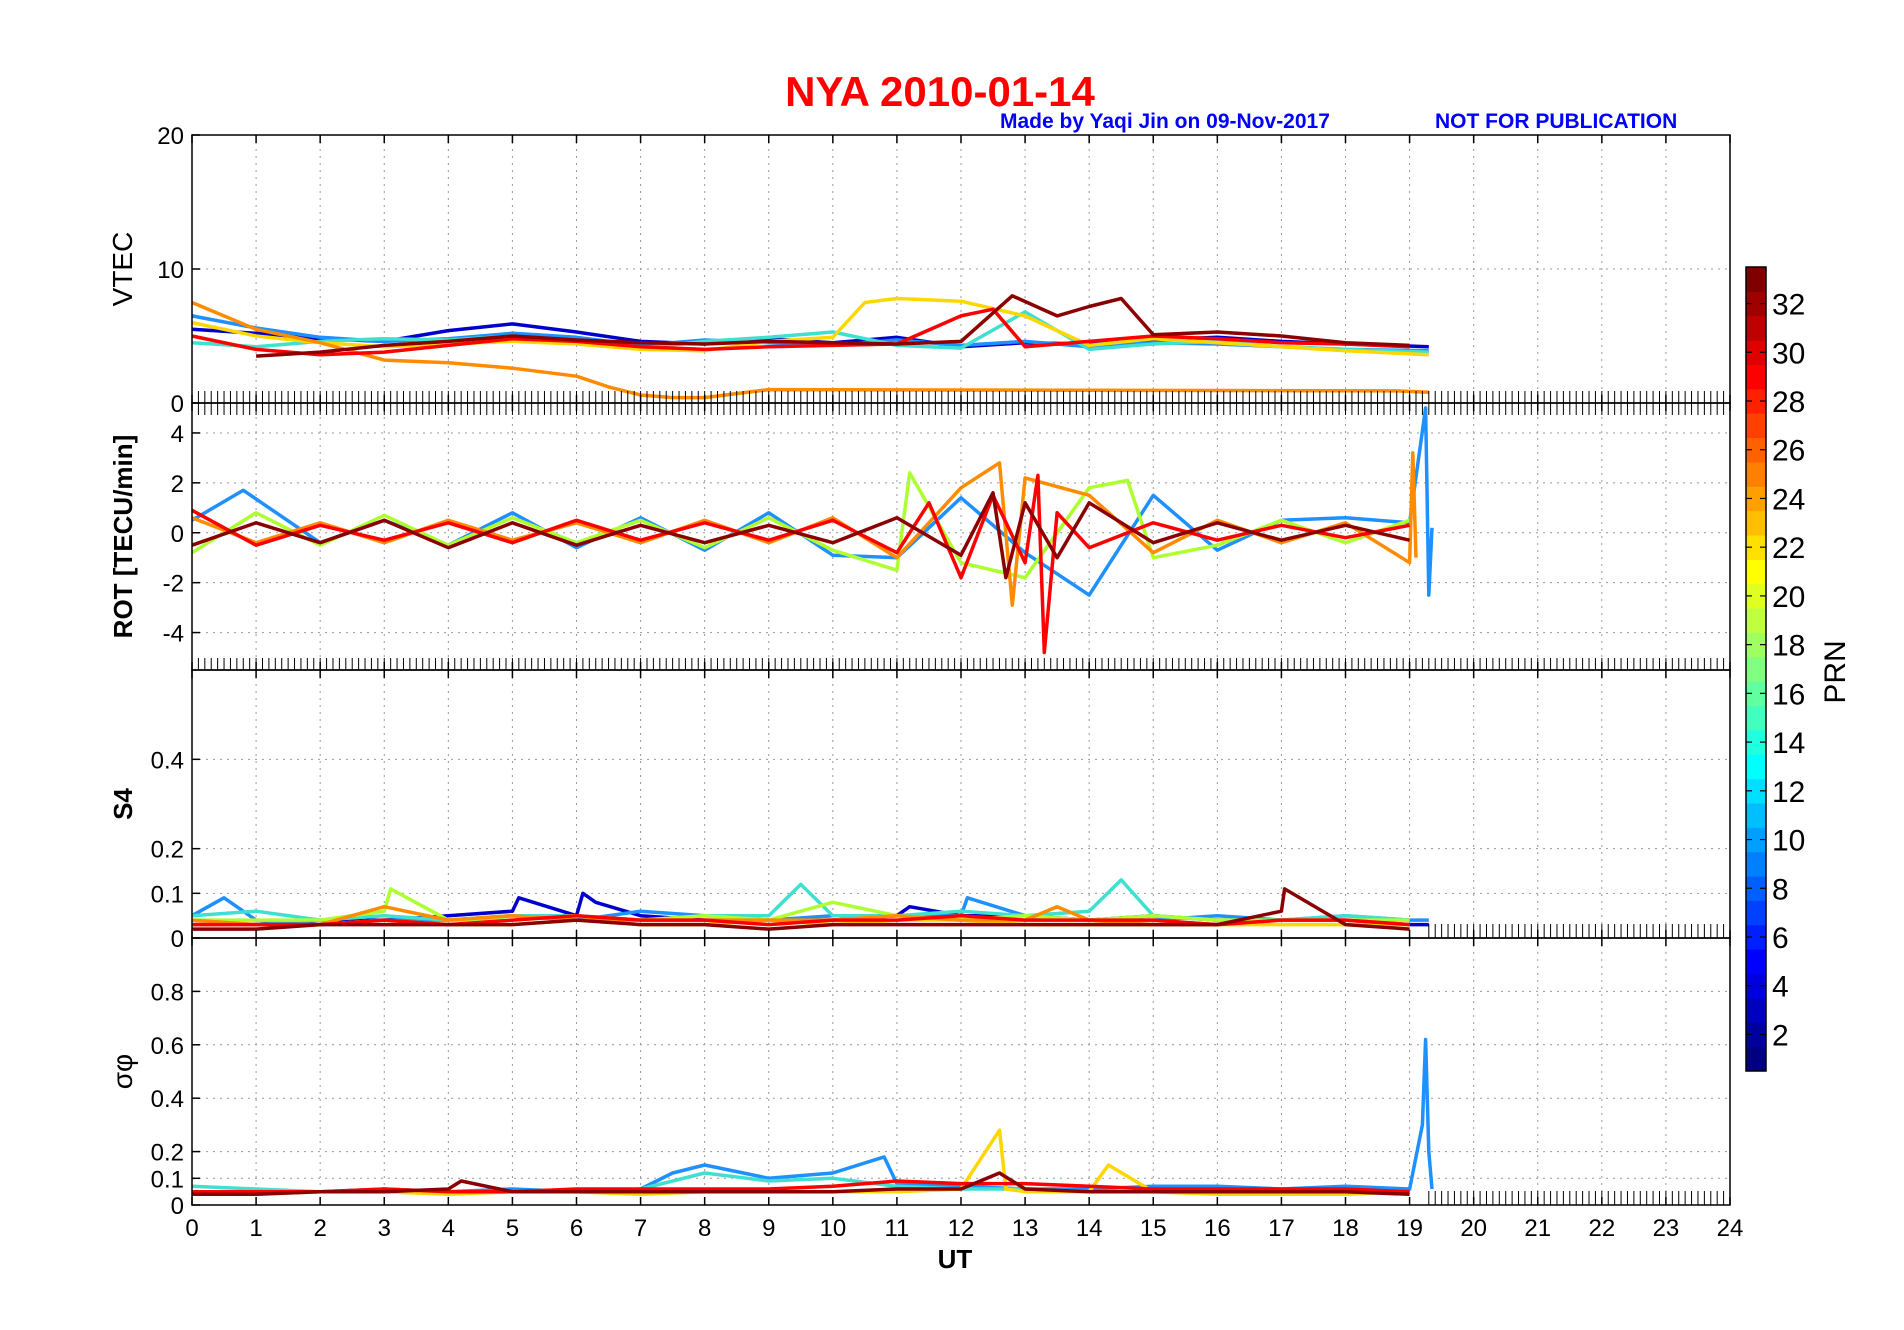 Image resolution: width=1904 pixels, height=1330 pixels. I want to click on x-tick-label: 8, so click(704, 1228).